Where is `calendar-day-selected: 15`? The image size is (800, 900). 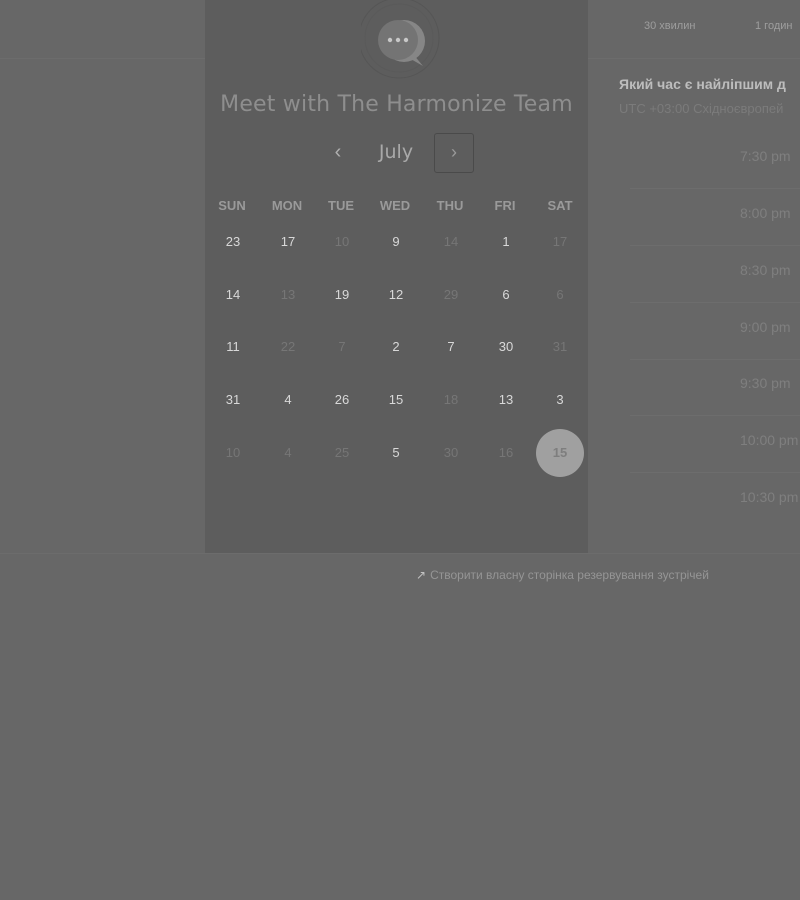 calendar-day-selected: 15 is located at coordinates (560, 453).